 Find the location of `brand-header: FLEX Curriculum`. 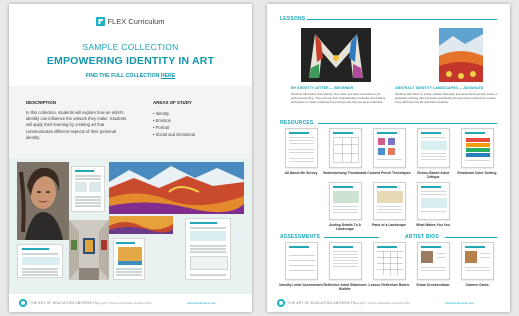

brand-header: FLEX Curriculum is located at coordinates (130, 21).